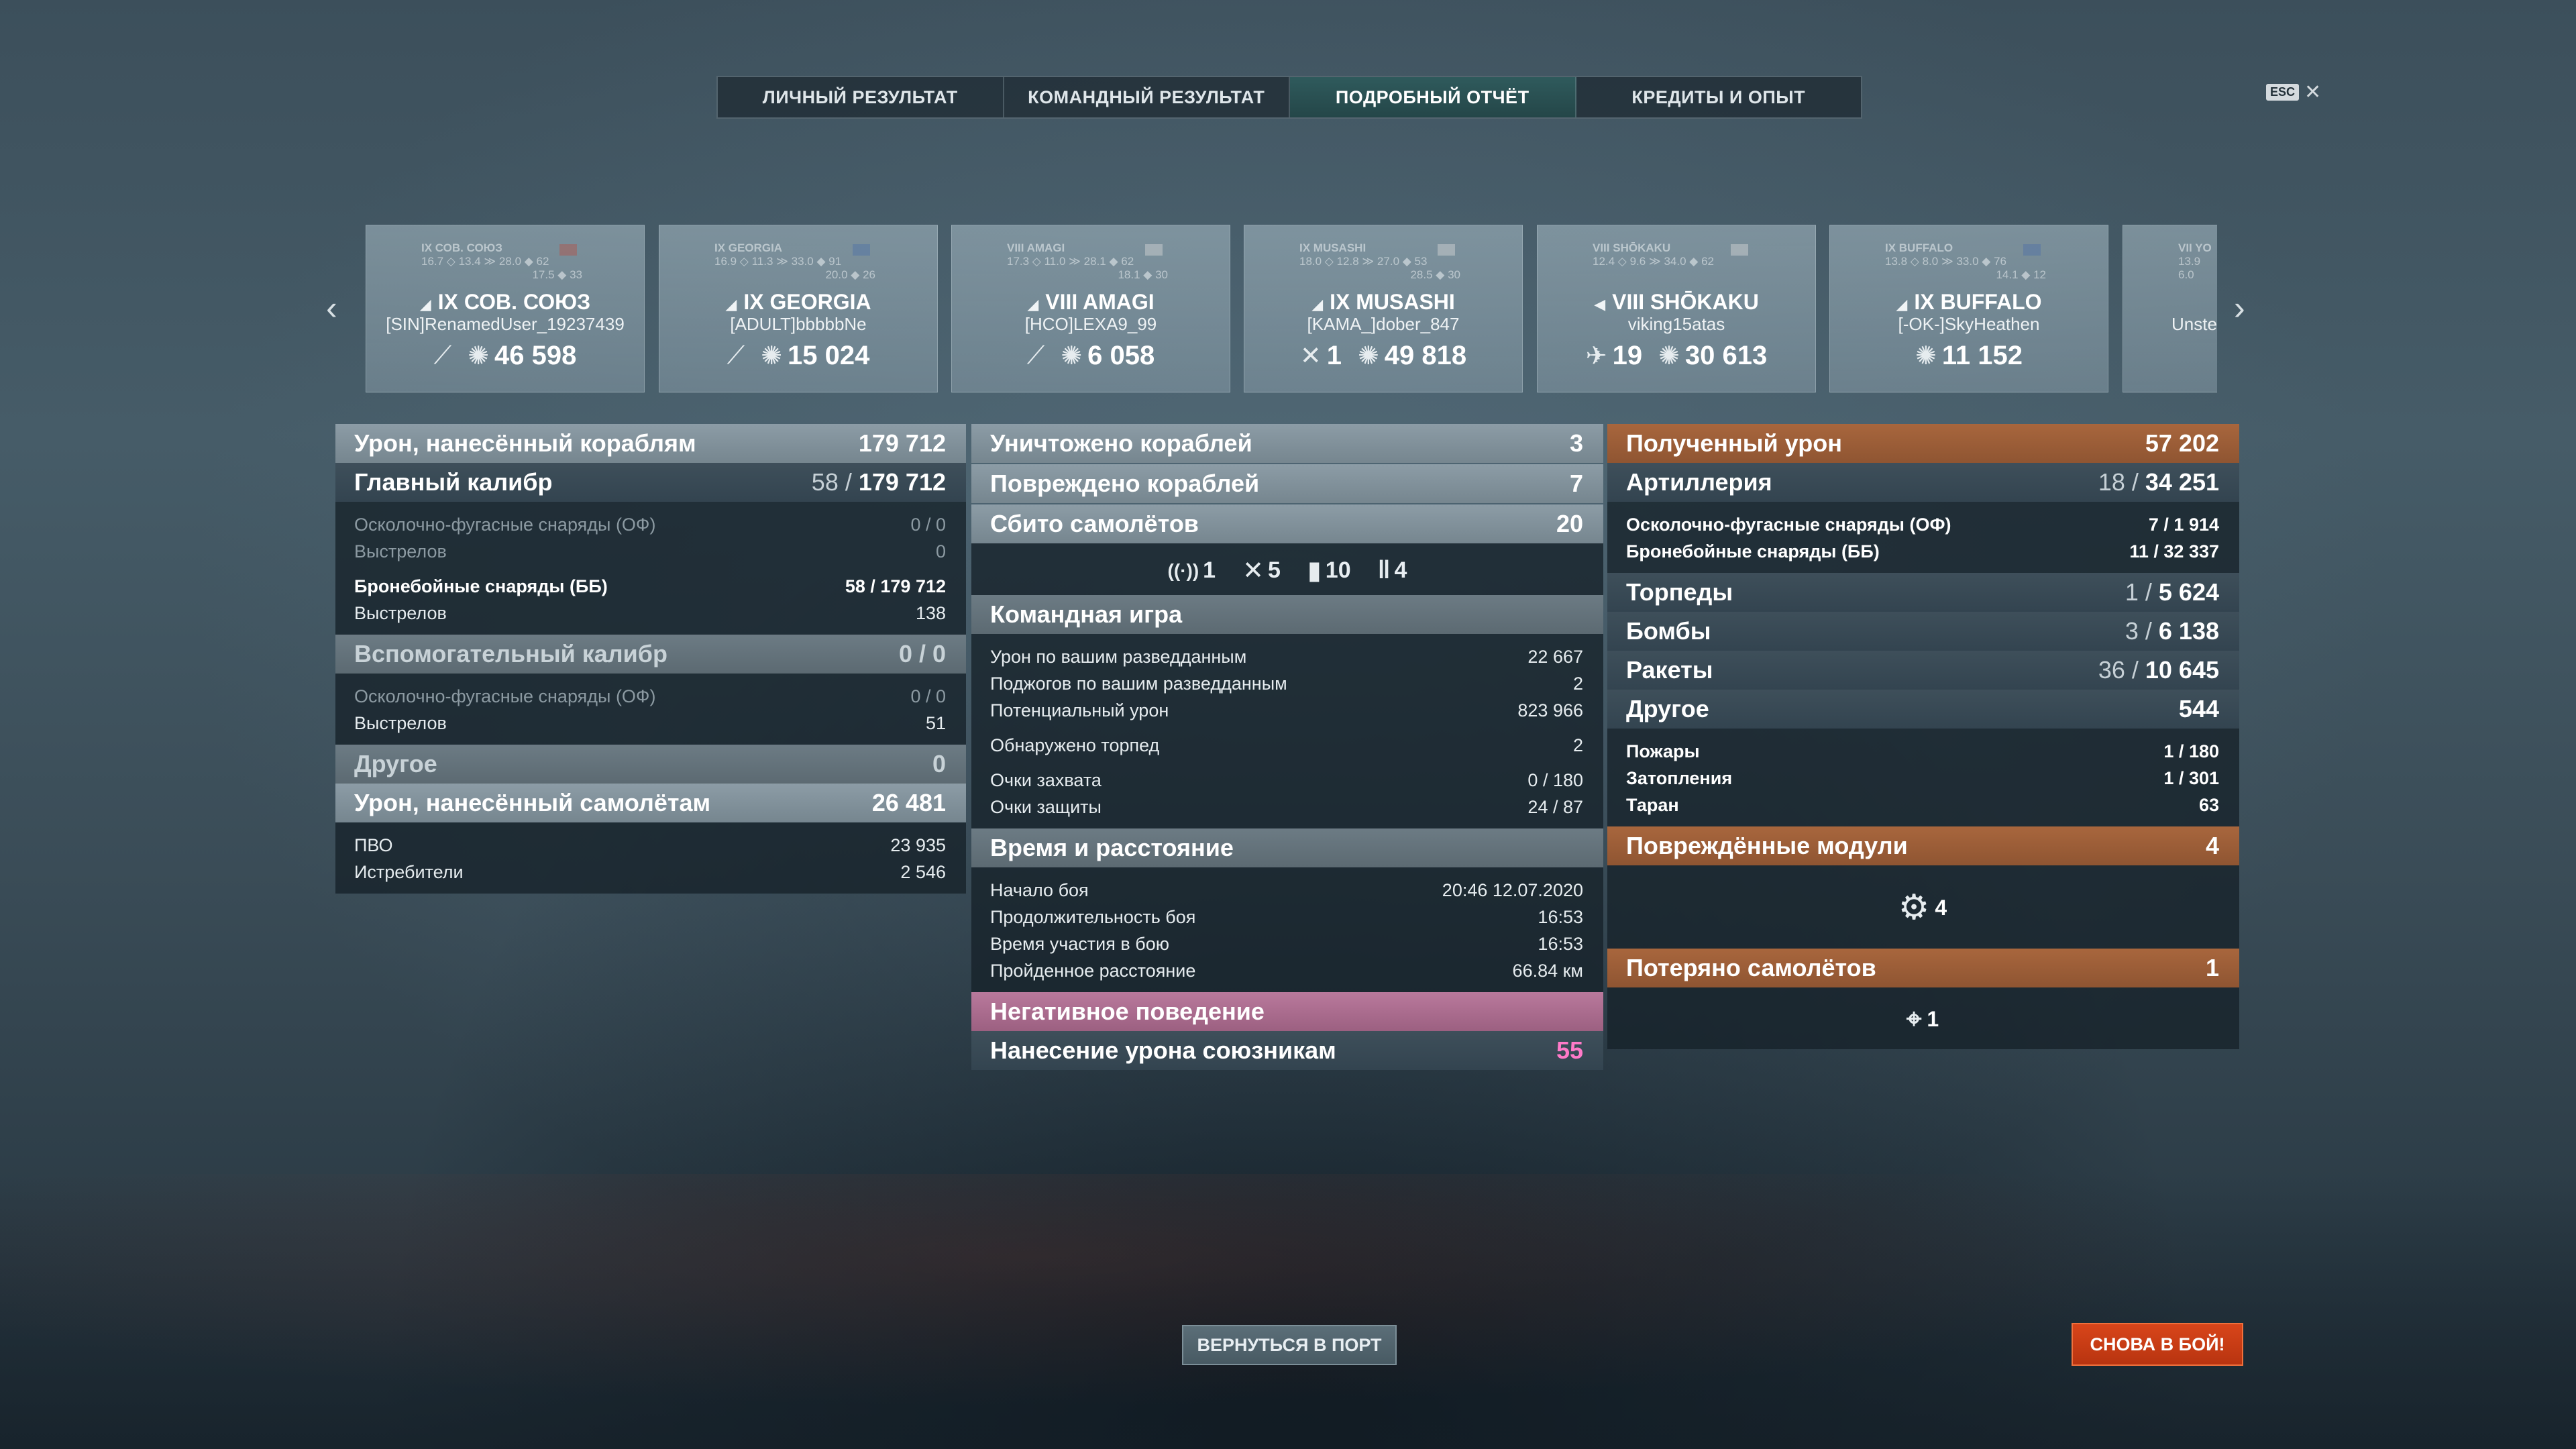 This screenshot has height=1449, width=2576. What do you see at coordinates (1384, 570) in the screenshot?
I see `rocket-icon: ǁ` at bounding box center [1384, 570].